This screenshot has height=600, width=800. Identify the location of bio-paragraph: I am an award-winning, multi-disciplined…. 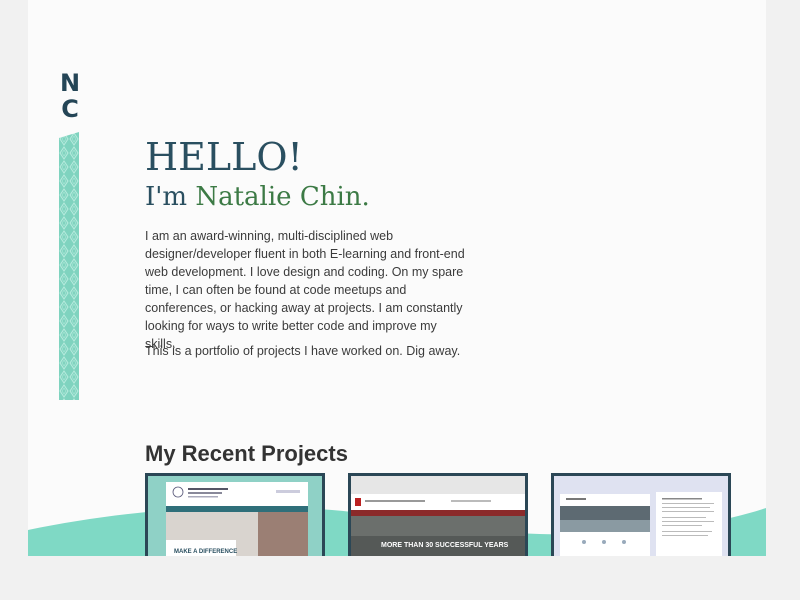
(305, 290).